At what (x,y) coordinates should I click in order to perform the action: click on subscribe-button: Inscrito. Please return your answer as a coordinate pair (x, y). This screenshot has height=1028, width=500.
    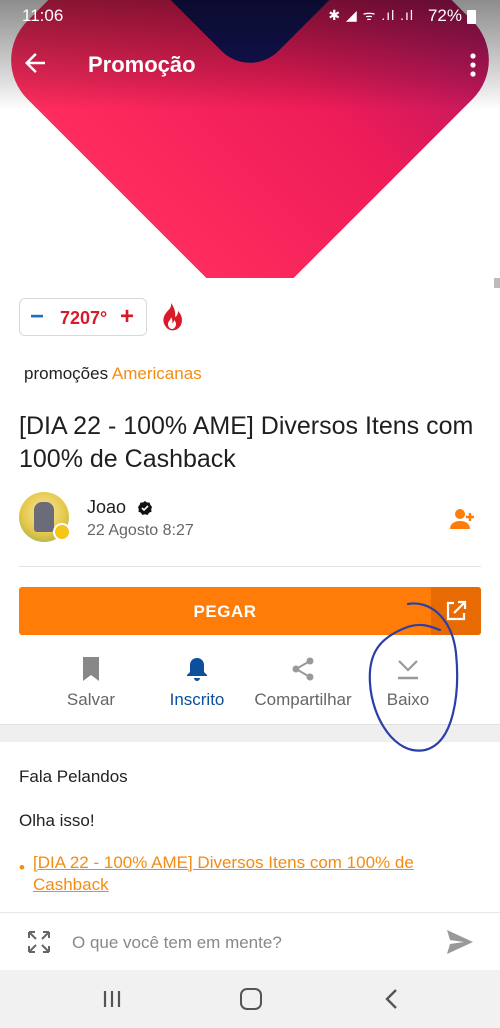
    Looking at the image, I should click on (197, 687).